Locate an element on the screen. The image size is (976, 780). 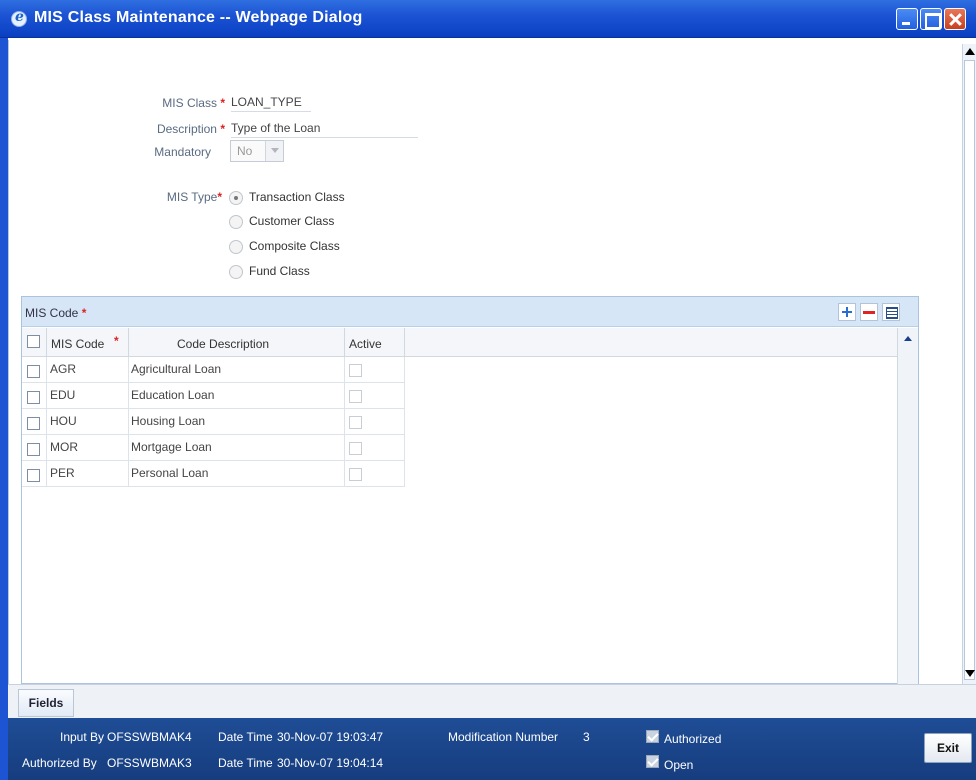
column-header-active: Active is located at coordinates (375, 342).